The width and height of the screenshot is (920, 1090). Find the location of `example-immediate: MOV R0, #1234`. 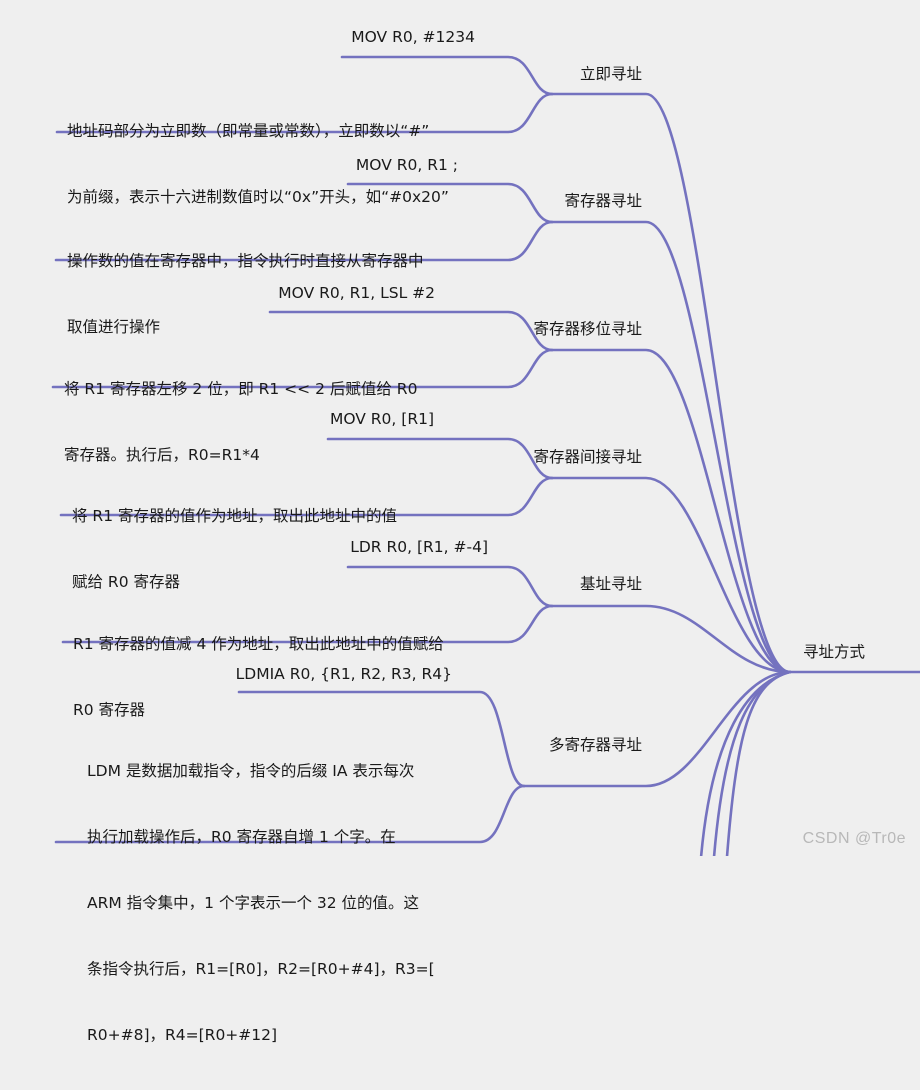

example-immediate: MOV R0, #1234 is located at coordinates (413, 37).